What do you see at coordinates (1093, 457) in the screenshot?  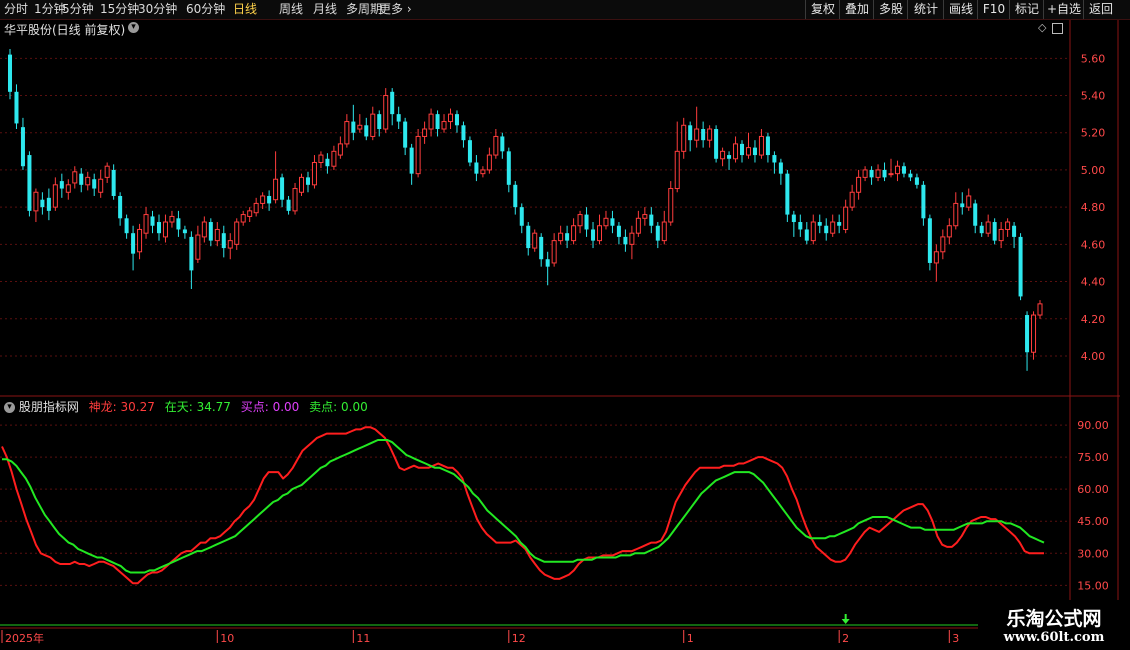 I see `ind-tick-4: 75.00` at bounding box center [1093, 457].